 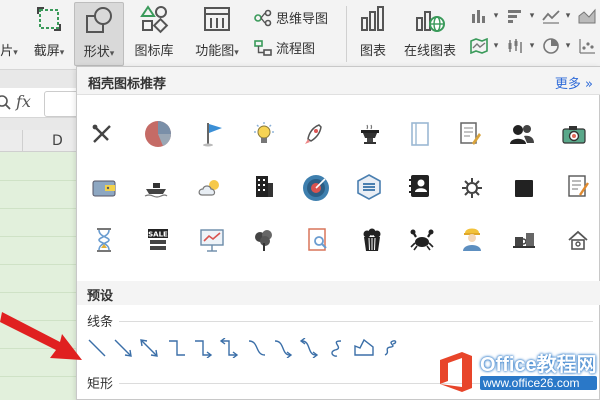 What do you see at coordinates (524, 240) in the screenshot?
I see `coffee-desk-icon` at bounding box center [524, 240].